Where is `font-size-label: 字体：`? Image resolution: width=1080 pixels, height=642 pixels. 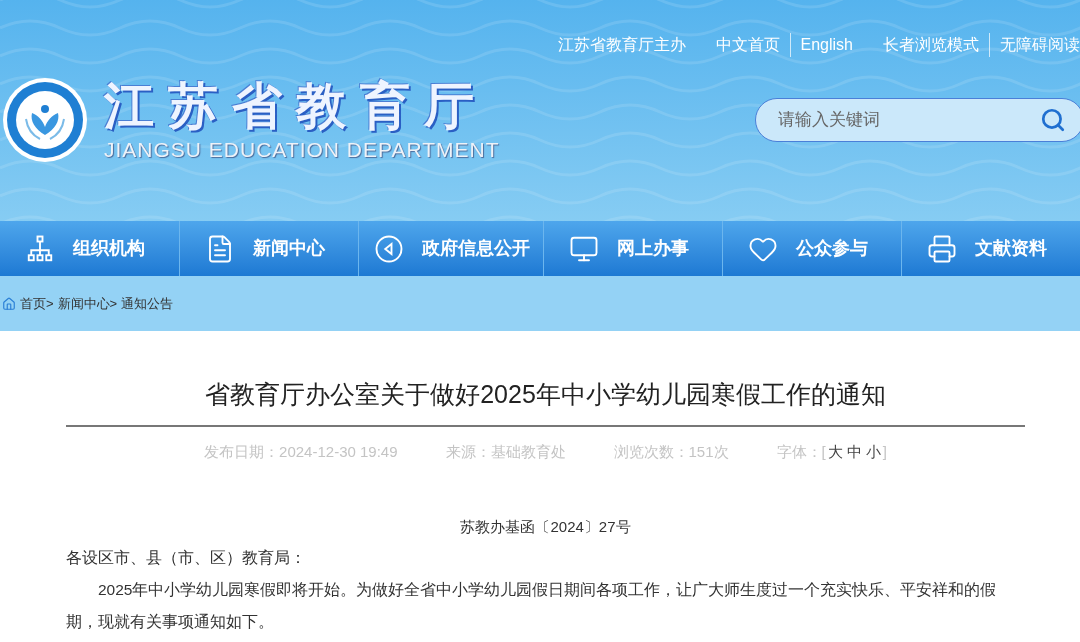 font-size-label: 字体： is located at coordinates (799, 452).